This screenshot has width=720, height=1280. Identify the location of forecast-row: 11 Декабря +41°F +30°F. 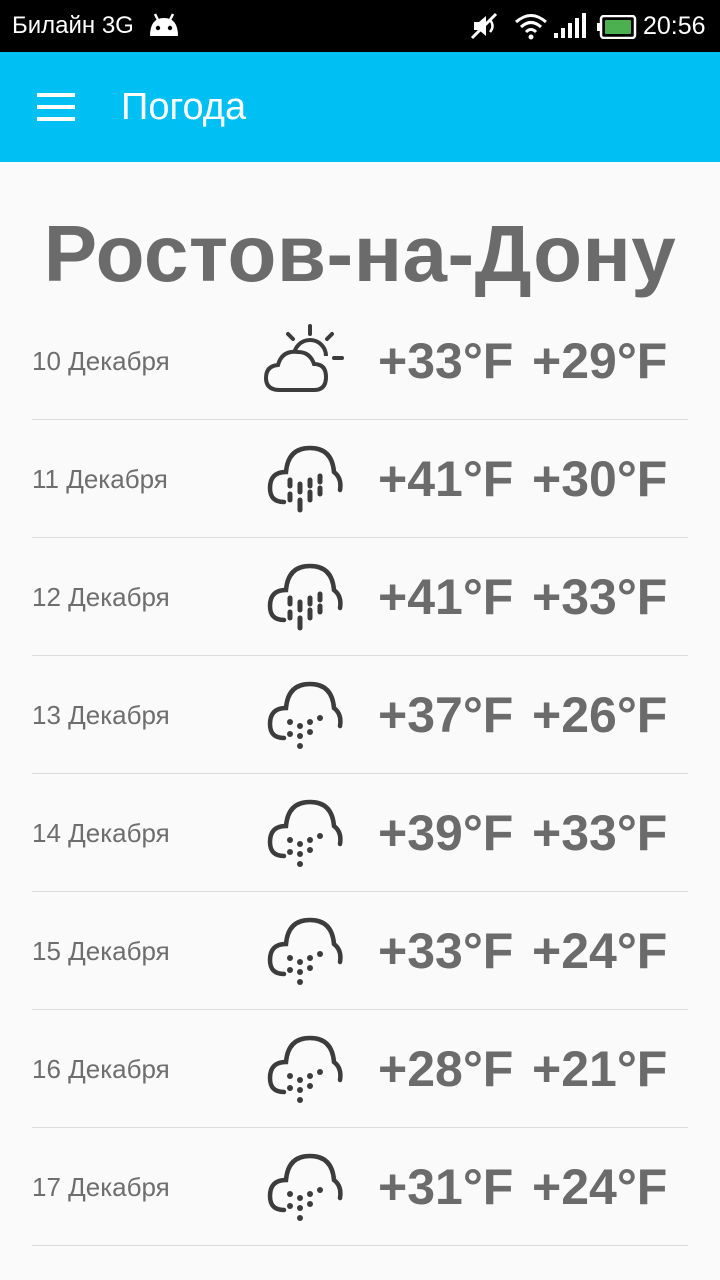
(360, 479).